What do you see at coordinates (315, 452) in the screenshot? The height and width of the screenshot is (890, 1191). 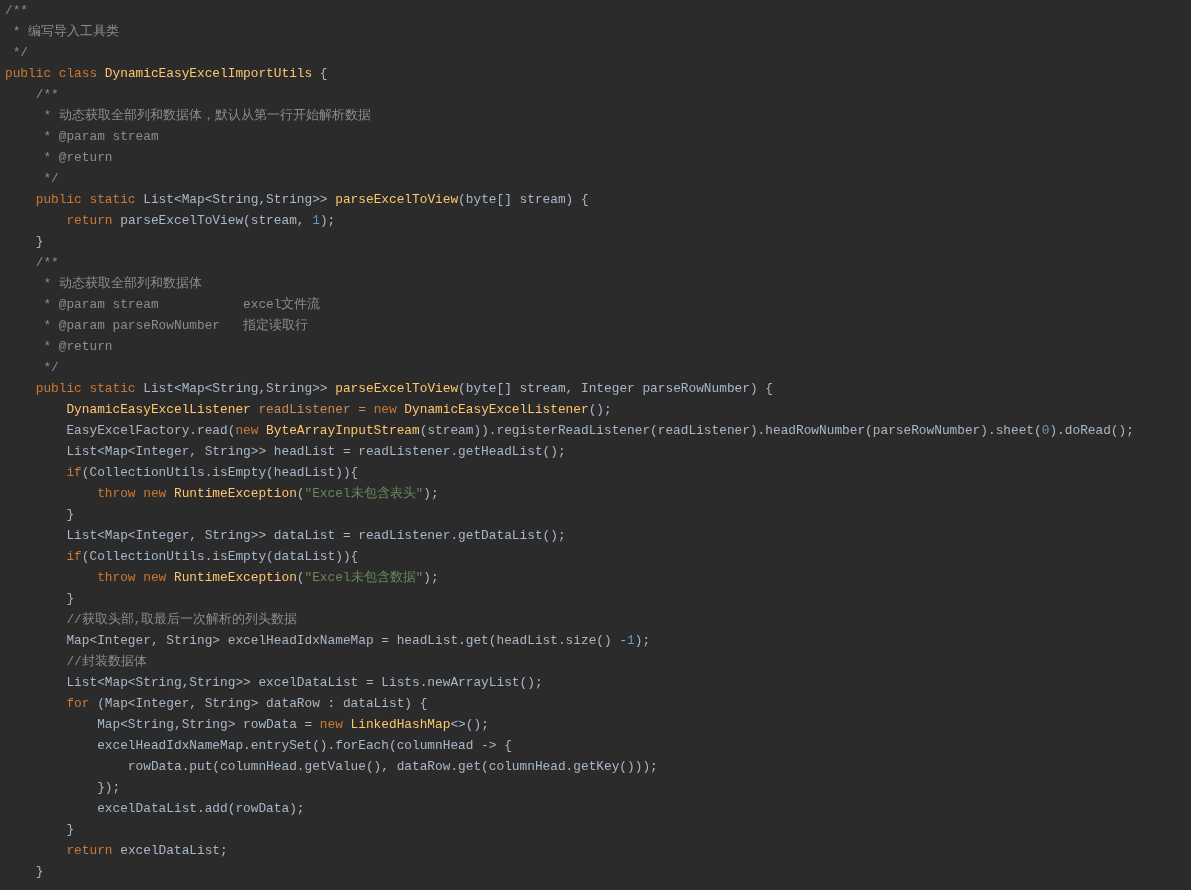 I see `code-line: List<Map<Integer, String>> headList = readListener.getHeadList();` at bounding box center [315, 452].